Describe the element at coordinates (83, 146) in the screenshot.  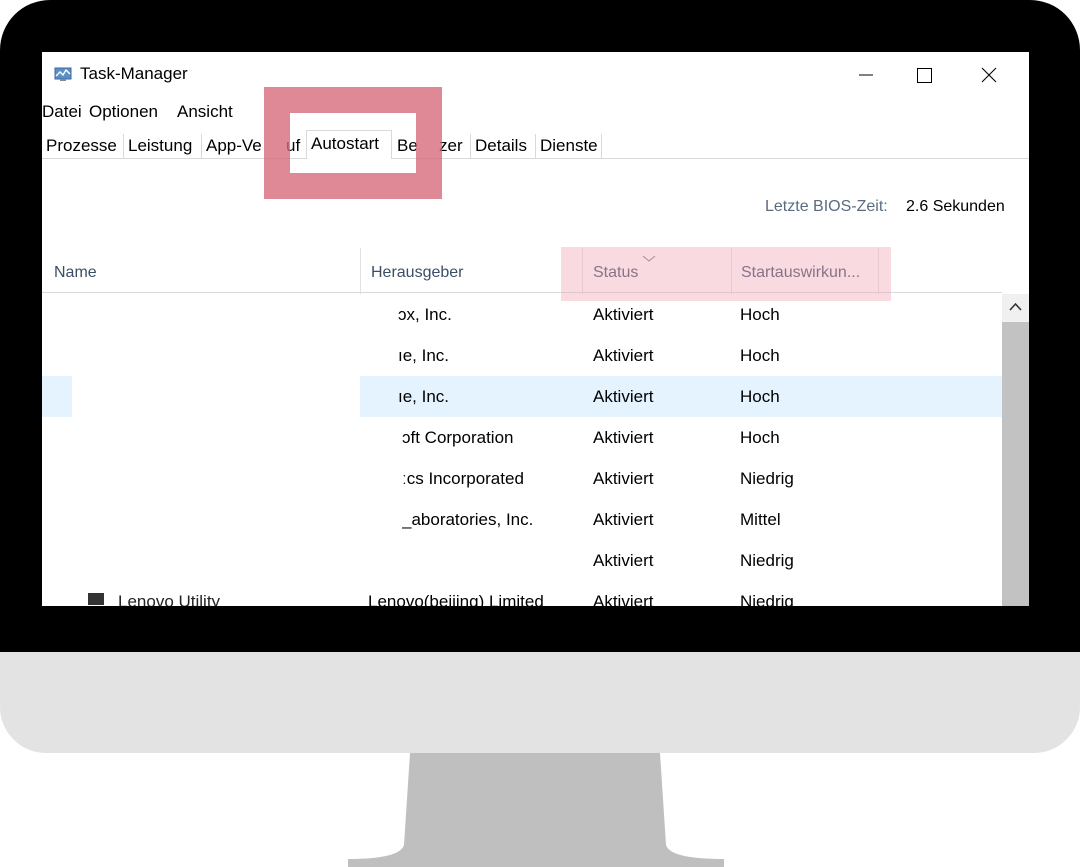
I see `tab-prozesse: Prozesse` at that location.